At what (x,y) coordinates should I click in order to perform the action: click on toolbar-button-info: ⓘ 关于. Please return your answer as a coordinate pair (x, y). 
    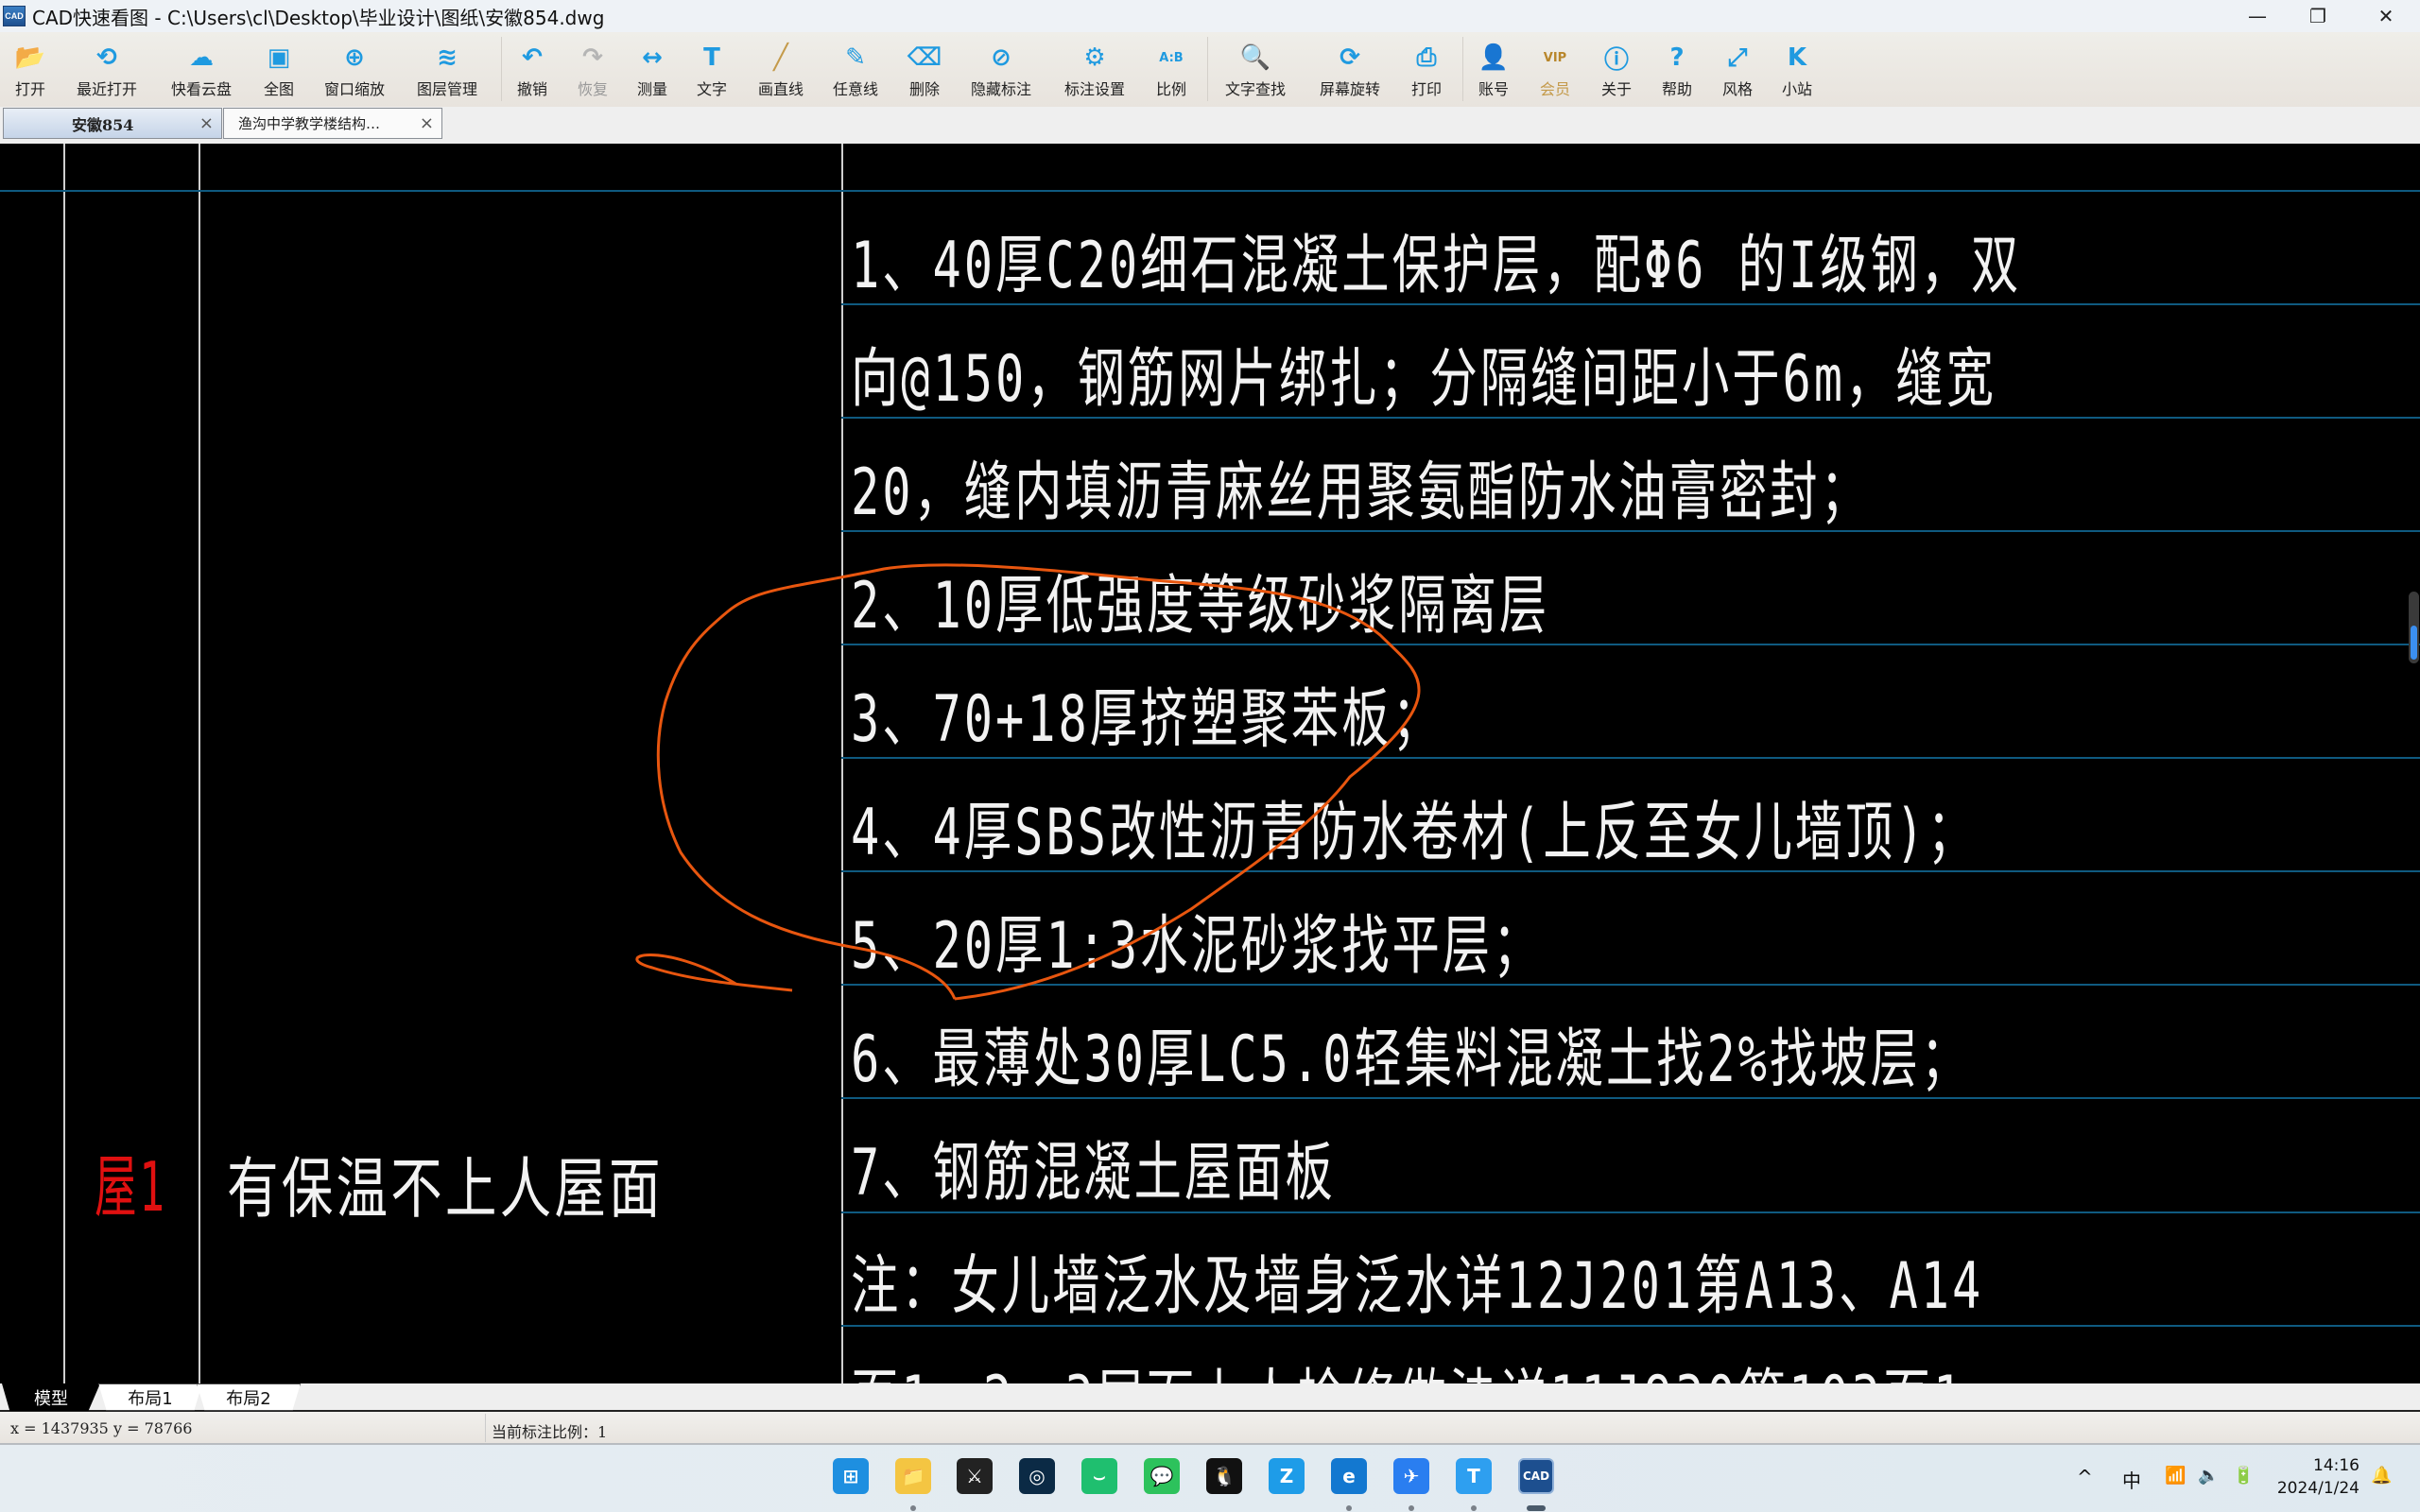
    Looking at the image, I should click on (1616, 69).